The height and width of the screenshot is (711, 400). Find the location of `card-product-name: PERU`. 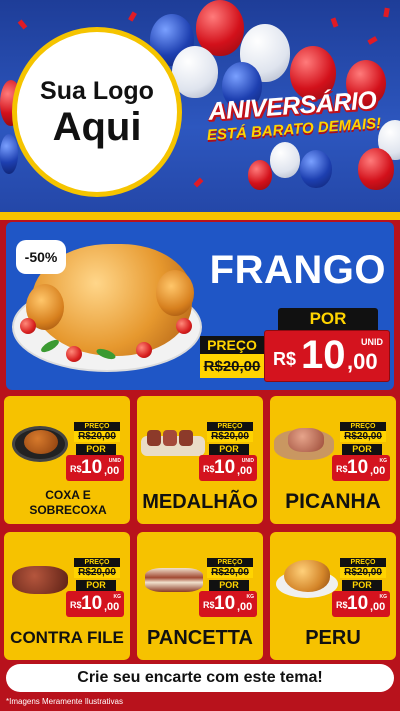

card-product-name: PERU is located at coordinates (333, 638).